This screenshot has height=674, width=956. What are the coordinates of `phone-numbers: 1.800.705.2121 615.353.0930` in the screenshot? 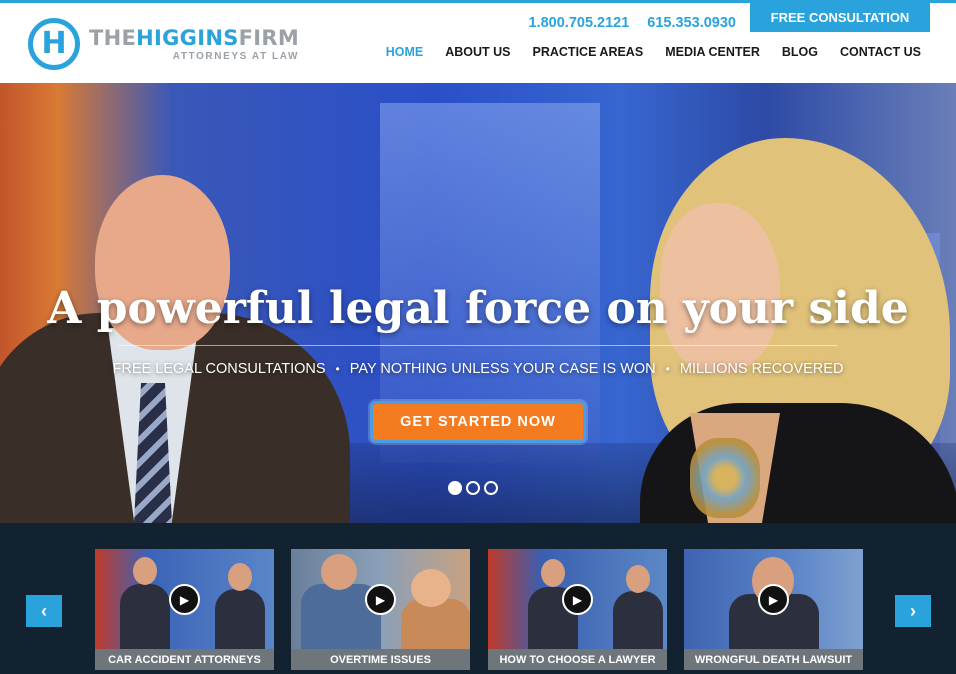 It's located at (633, 23).